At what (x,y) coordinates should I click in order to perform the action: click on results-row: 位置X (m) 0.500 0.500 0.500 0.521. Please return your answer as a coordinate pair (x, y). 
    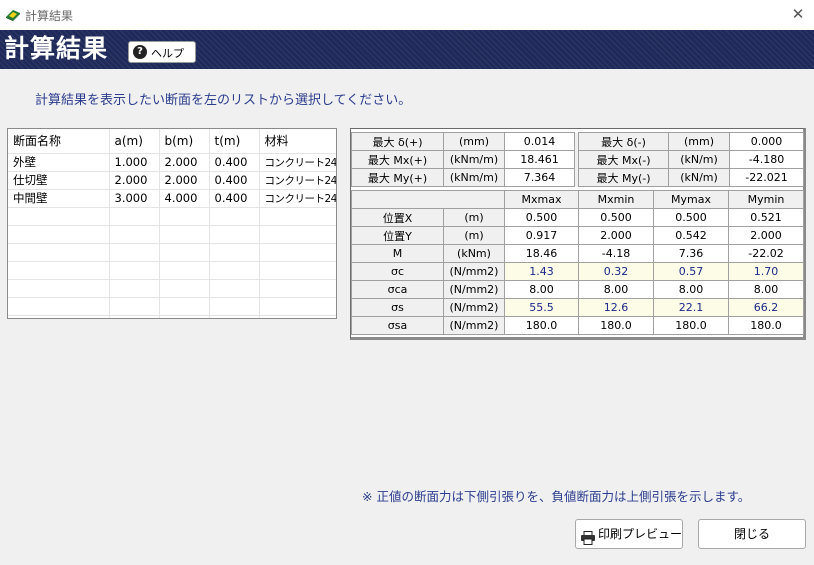
    Looking at the image, I should click on (577, 217).